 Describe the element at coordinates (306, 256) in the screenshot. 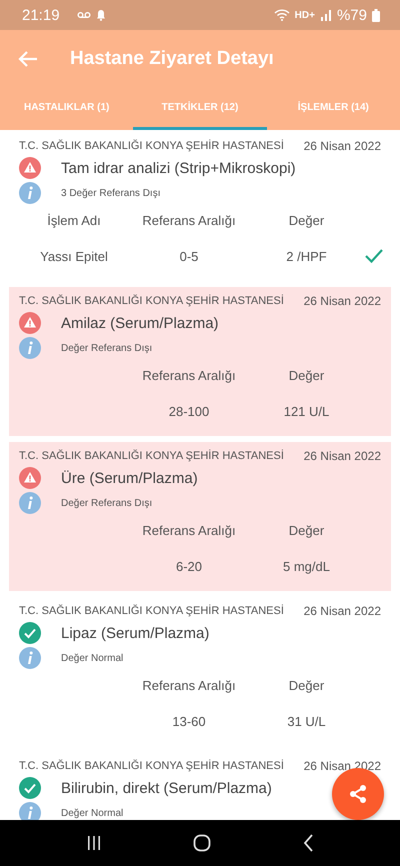

I see `table-cell: 2 /HPF` at that location.